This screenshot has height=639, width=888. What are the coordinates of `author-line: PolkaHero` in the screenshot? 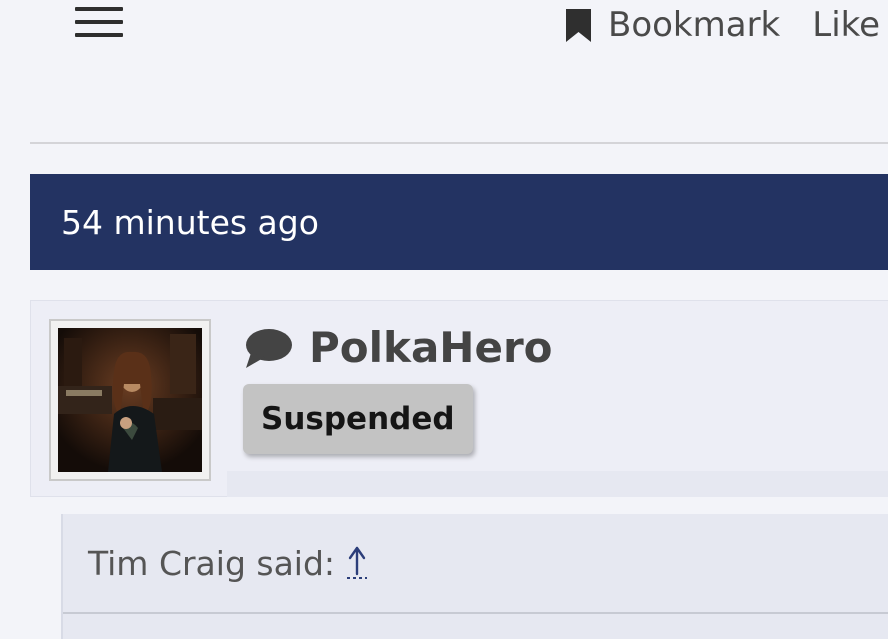 It's located at (398, 347).